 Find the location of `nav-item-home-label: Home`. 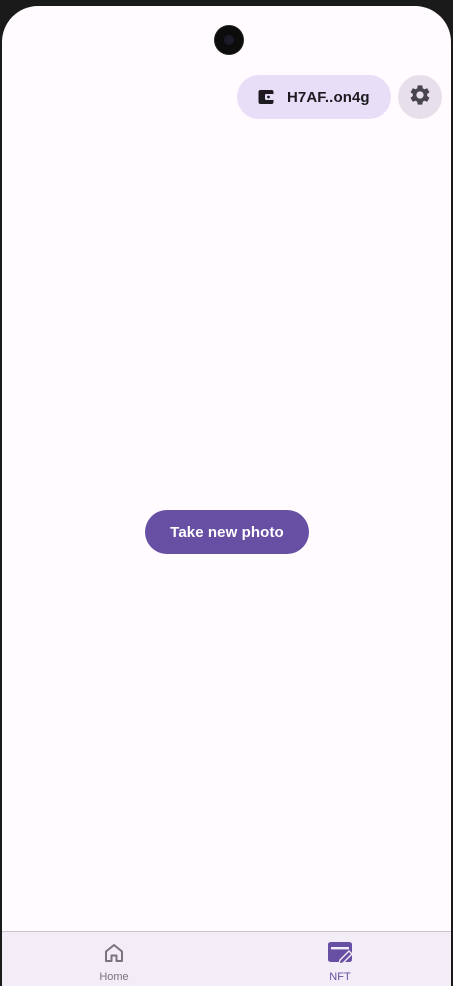

nav-item-home-label: Home is located at coordinates (114, 977).